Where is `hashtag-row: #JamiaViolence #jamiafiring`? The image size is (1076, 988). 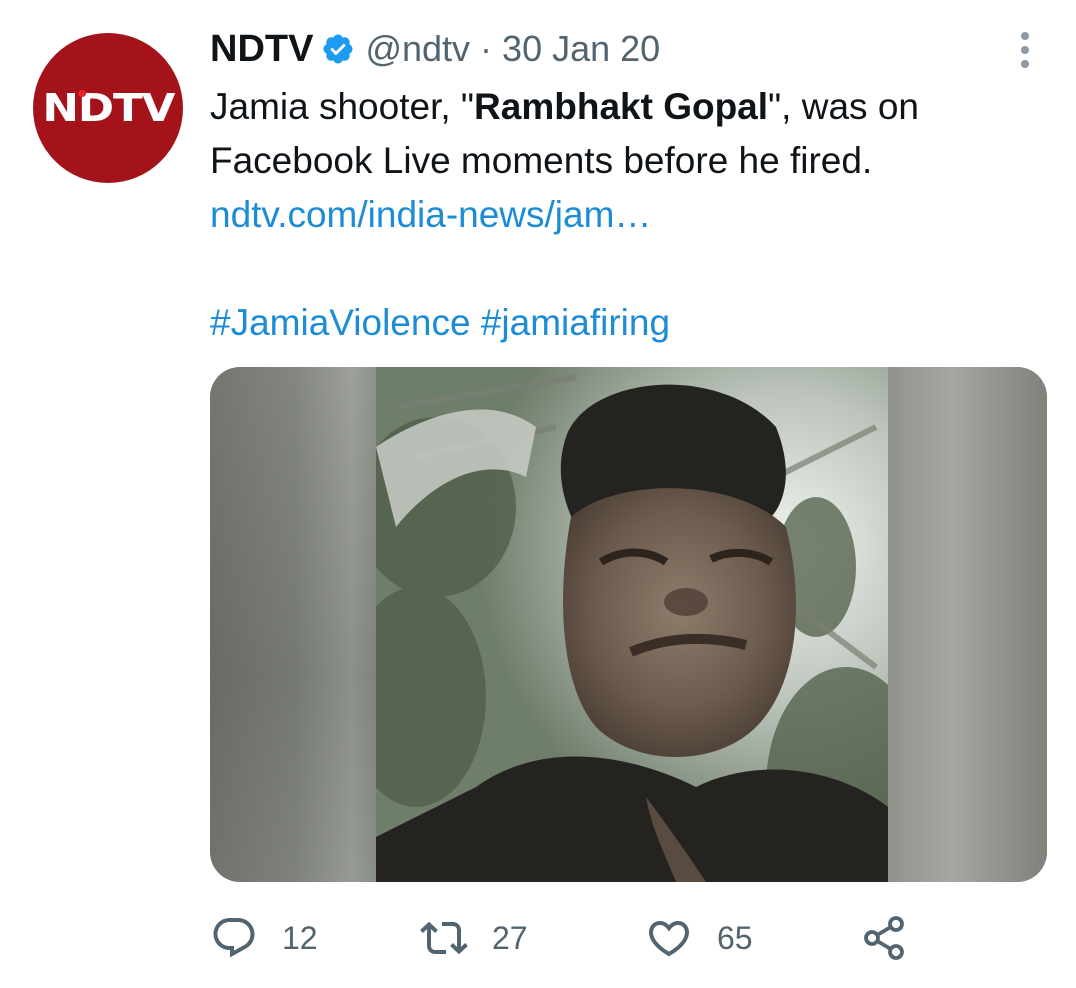 hashtag-row: #JamiaViolence #jamiafiring is located at coordinates (630, 323).